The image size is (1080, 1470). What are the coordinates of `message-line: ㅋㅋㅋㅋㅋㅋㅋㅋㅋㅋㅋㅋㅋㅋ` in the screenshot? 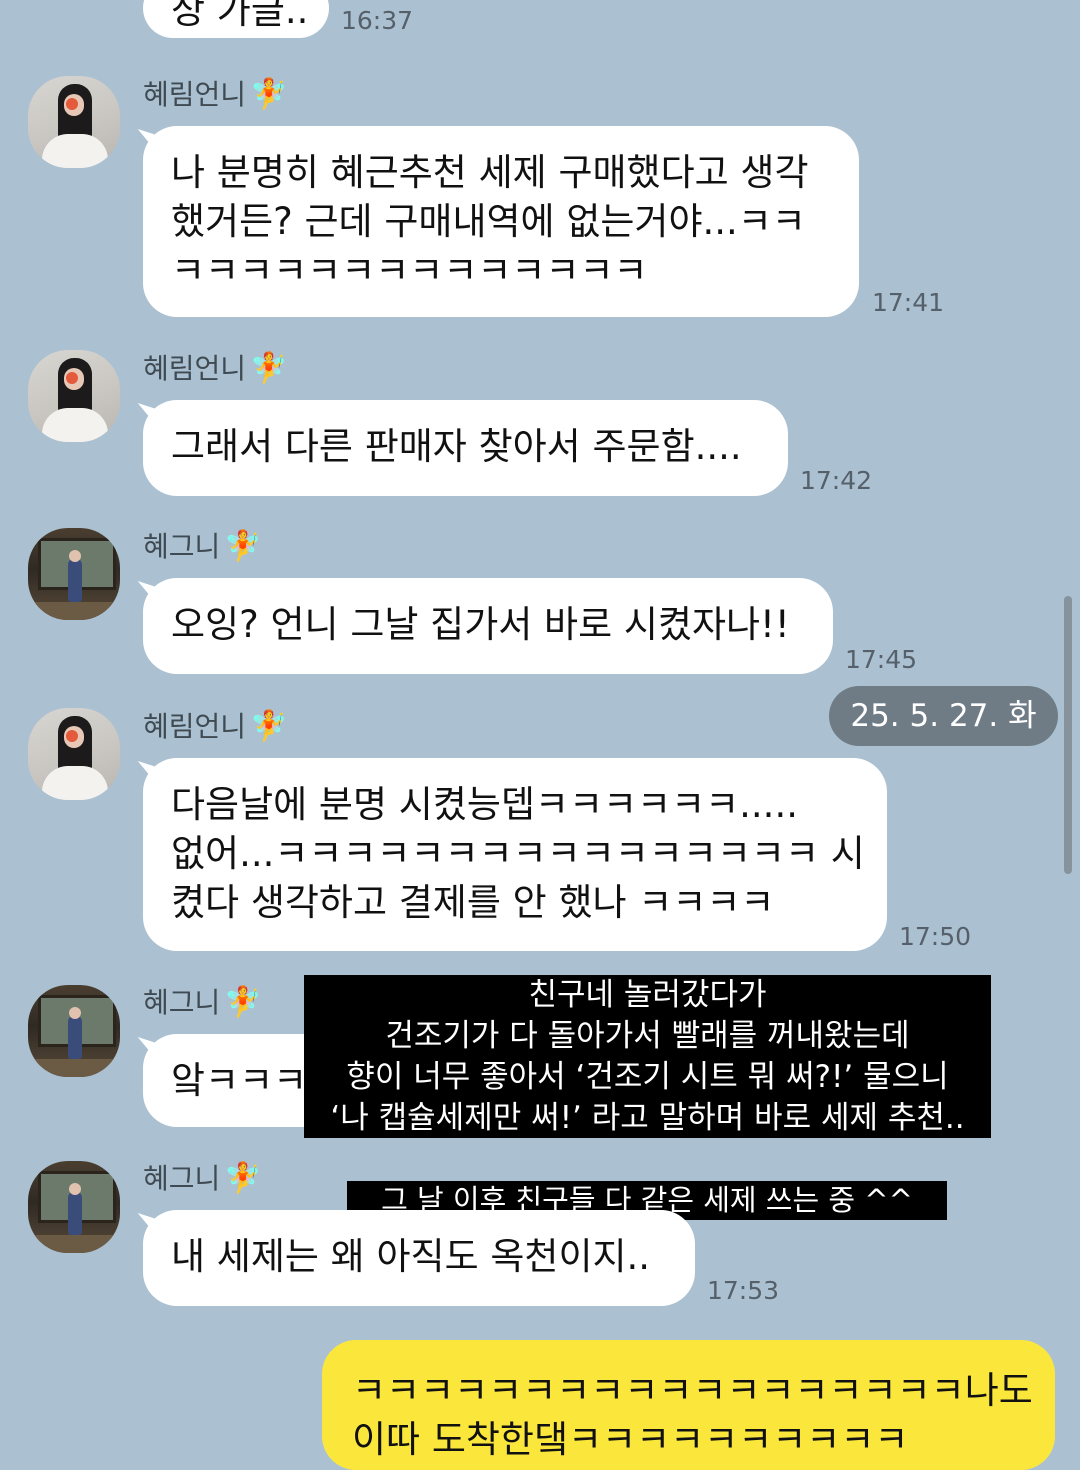 It's located at (409, 270).